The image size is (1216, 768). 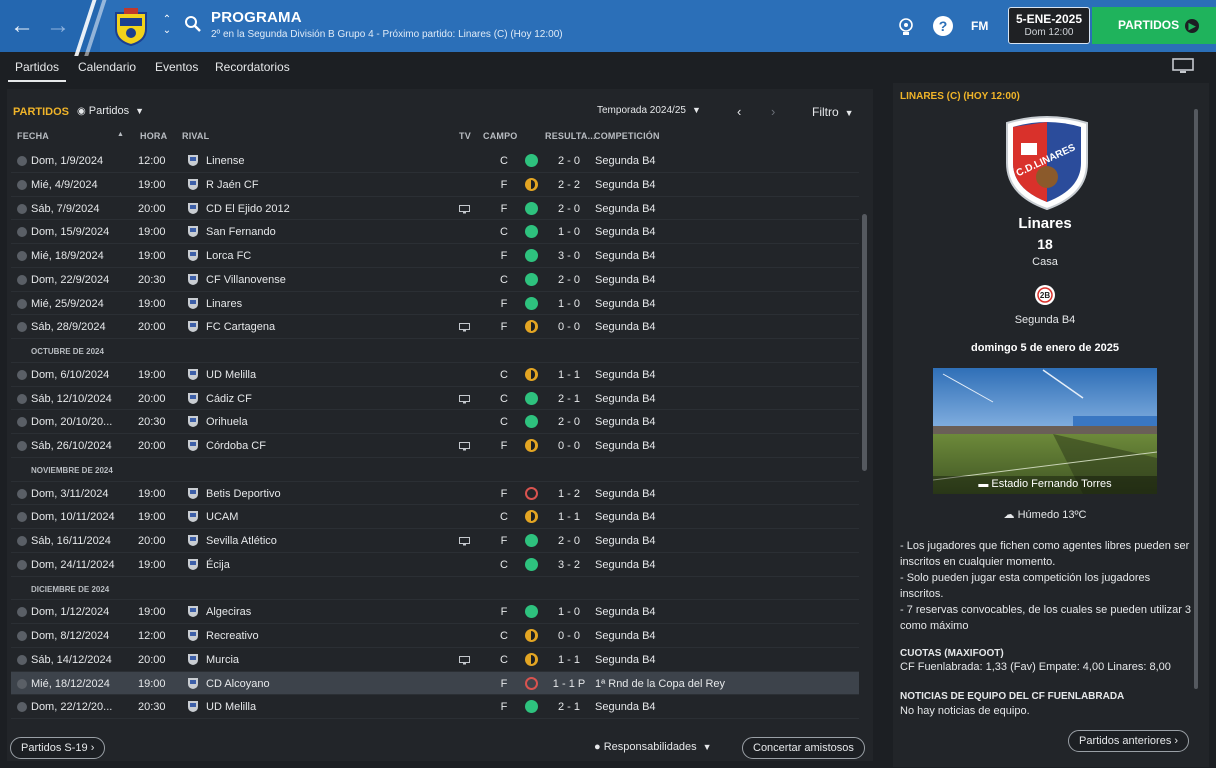 What do you see at coordinates (120, 134) in the screenshot?
I see `sort-ascending-icon: ▲` at bounding box center [120, 134].